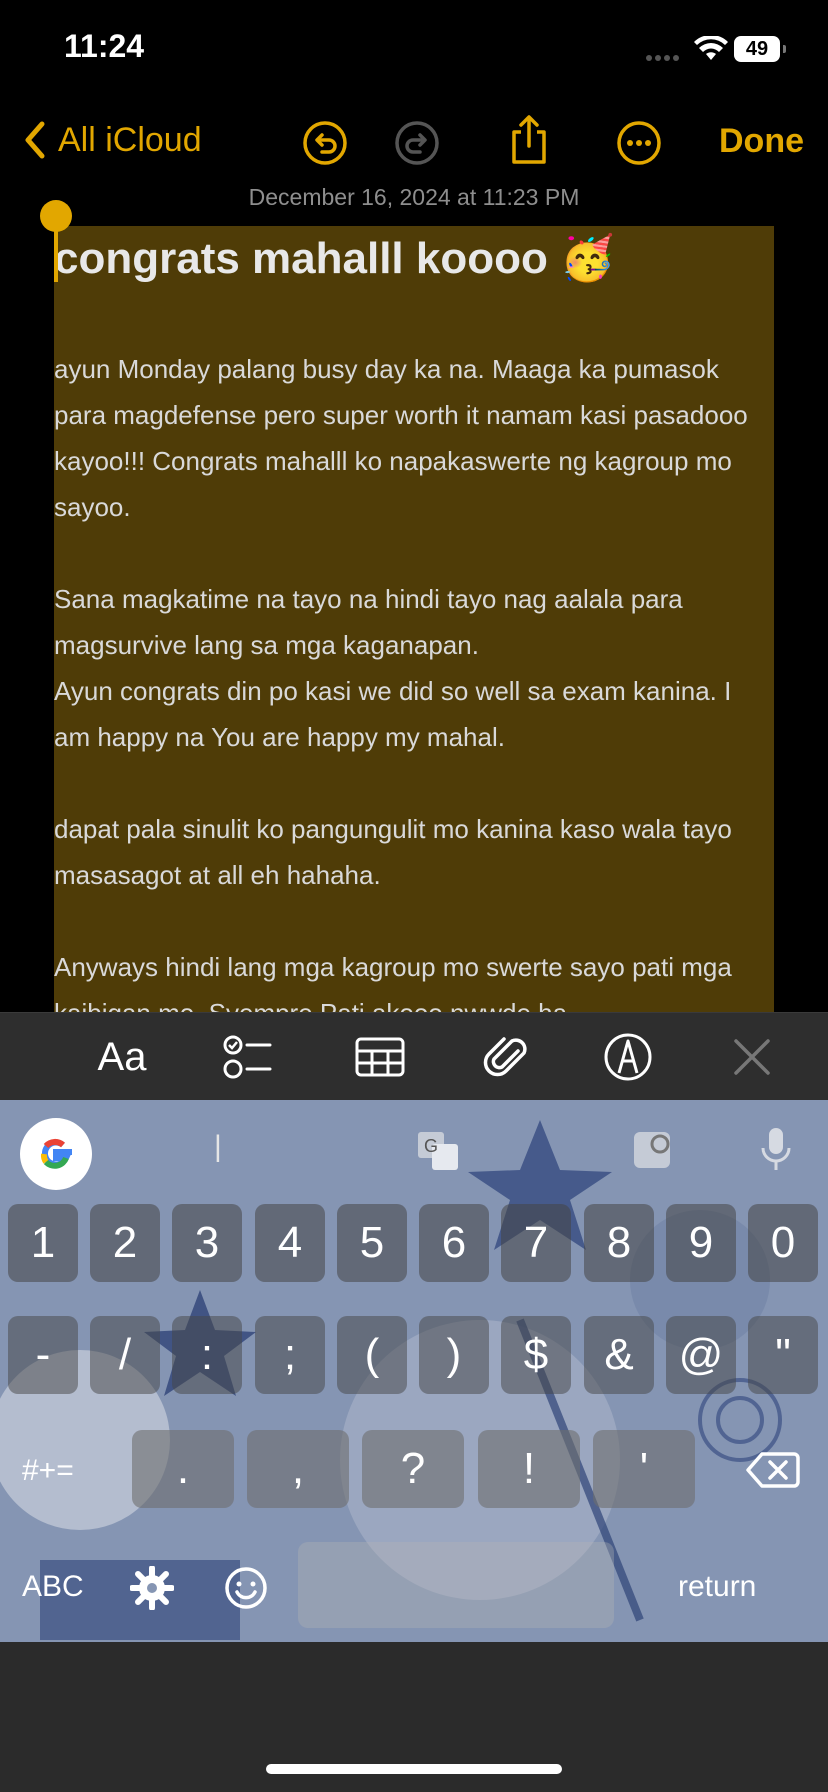 The image size is (828, 1792). I want to click on key-7: 7, so click(536, 1243).